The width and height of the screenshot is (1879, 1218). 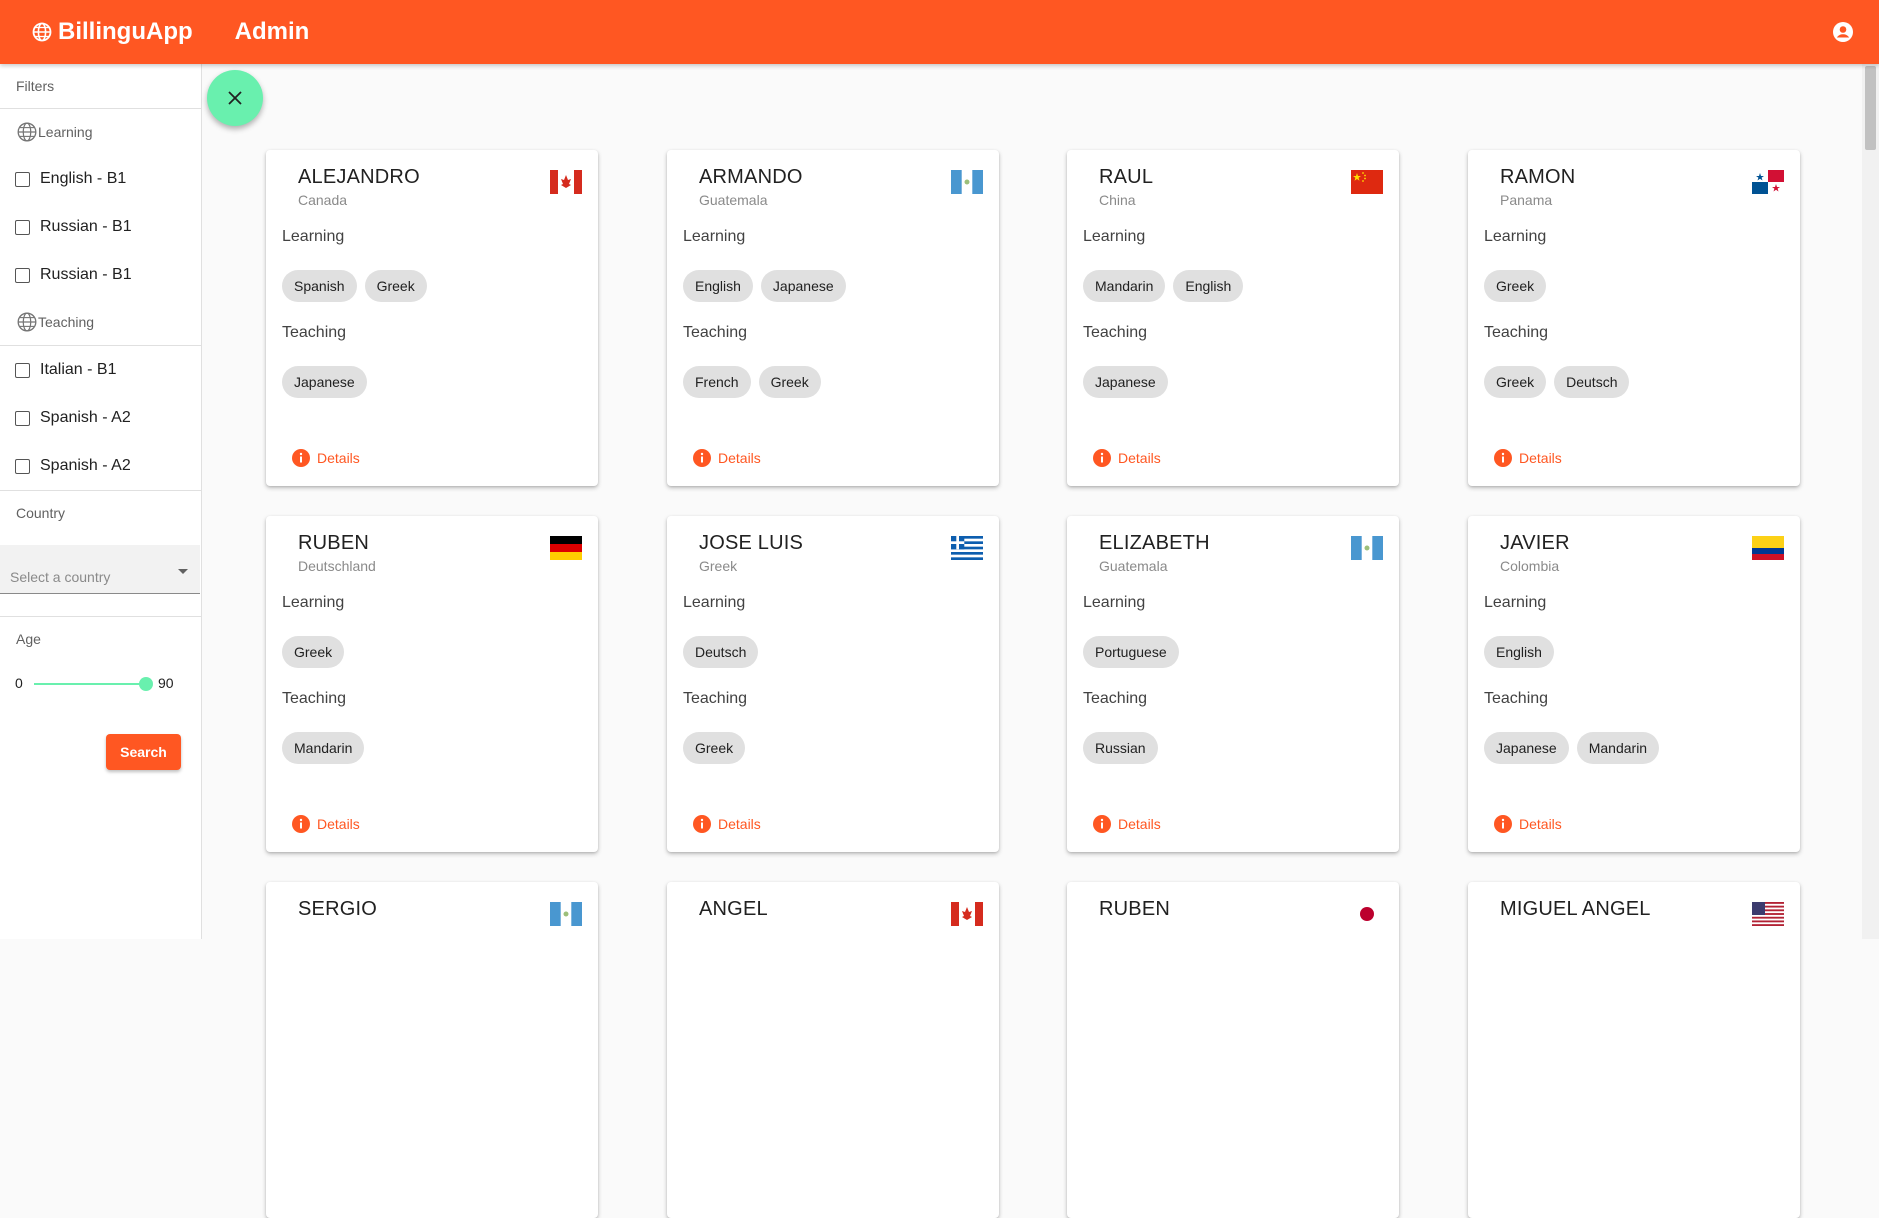 I want to click on globe-icon, so click(x=42, y=32).